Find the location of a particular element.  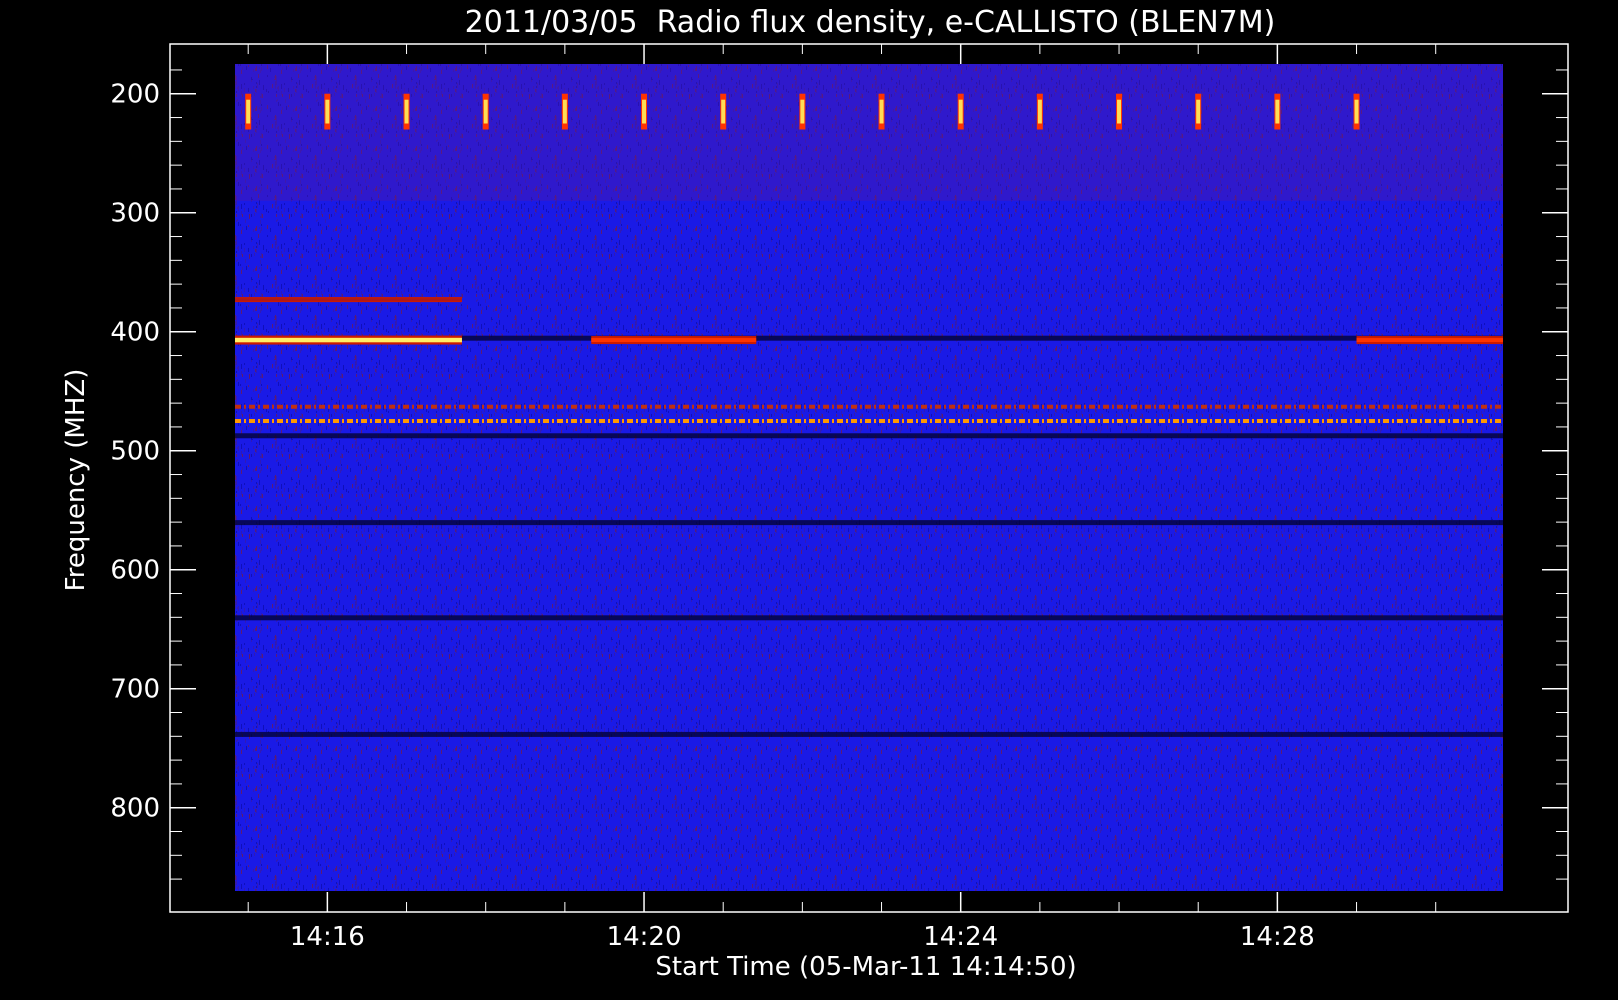

y-axis-label: Frequency (MHZ) is located at coordinates (76, 480).